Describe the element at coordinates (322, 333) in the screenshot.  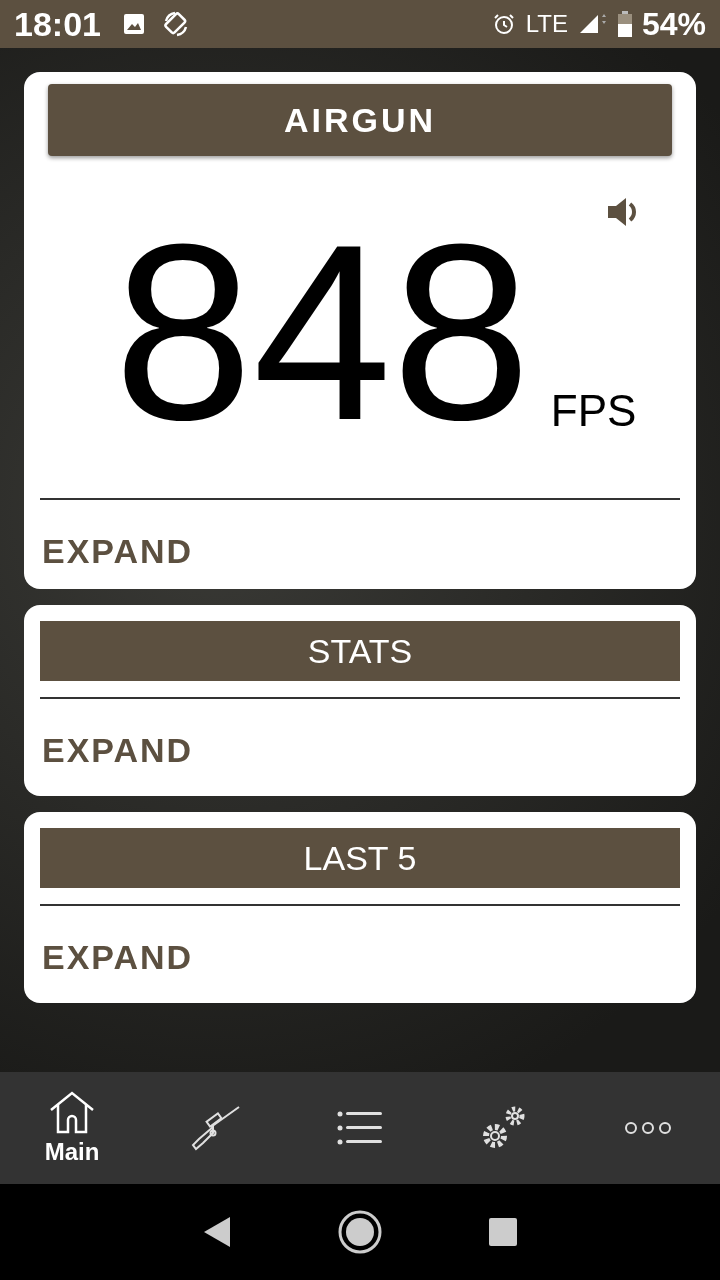
I see `velocity-reading: 848` at that location.